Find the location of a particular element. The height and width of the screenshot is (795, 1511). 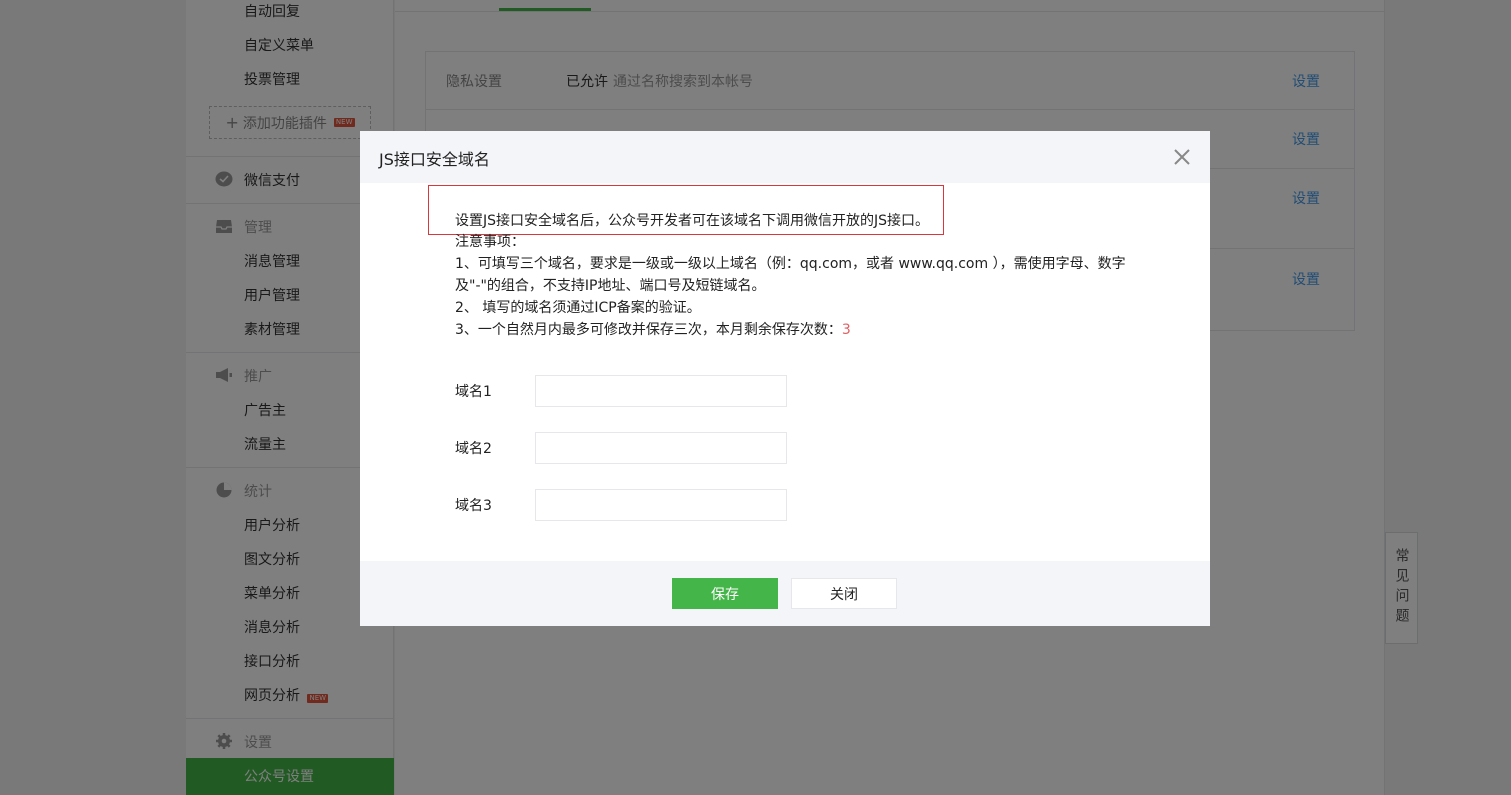

note-3: 3、一个自然月内最多可修改并保存三次，本月剩余保存次数：3 is located at coordinates (800, 330).